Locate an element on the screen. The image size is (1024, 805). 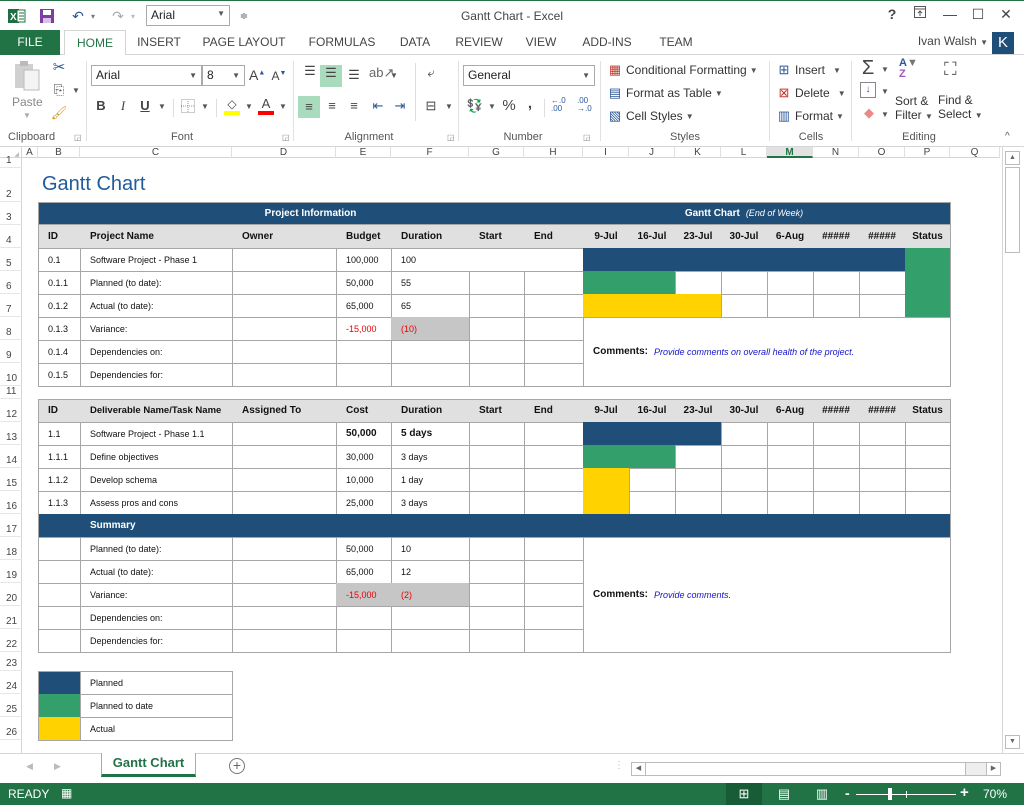
column-header-f: F is located at coordinates (430, 152).